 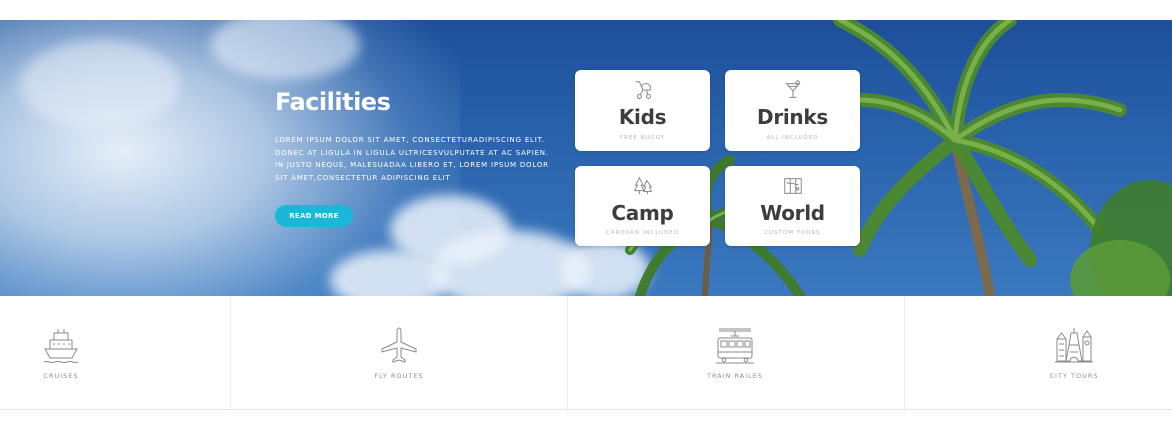 I want to click on facility-card-world: World CUSTOM TOURS, so click(x=792, y=206).